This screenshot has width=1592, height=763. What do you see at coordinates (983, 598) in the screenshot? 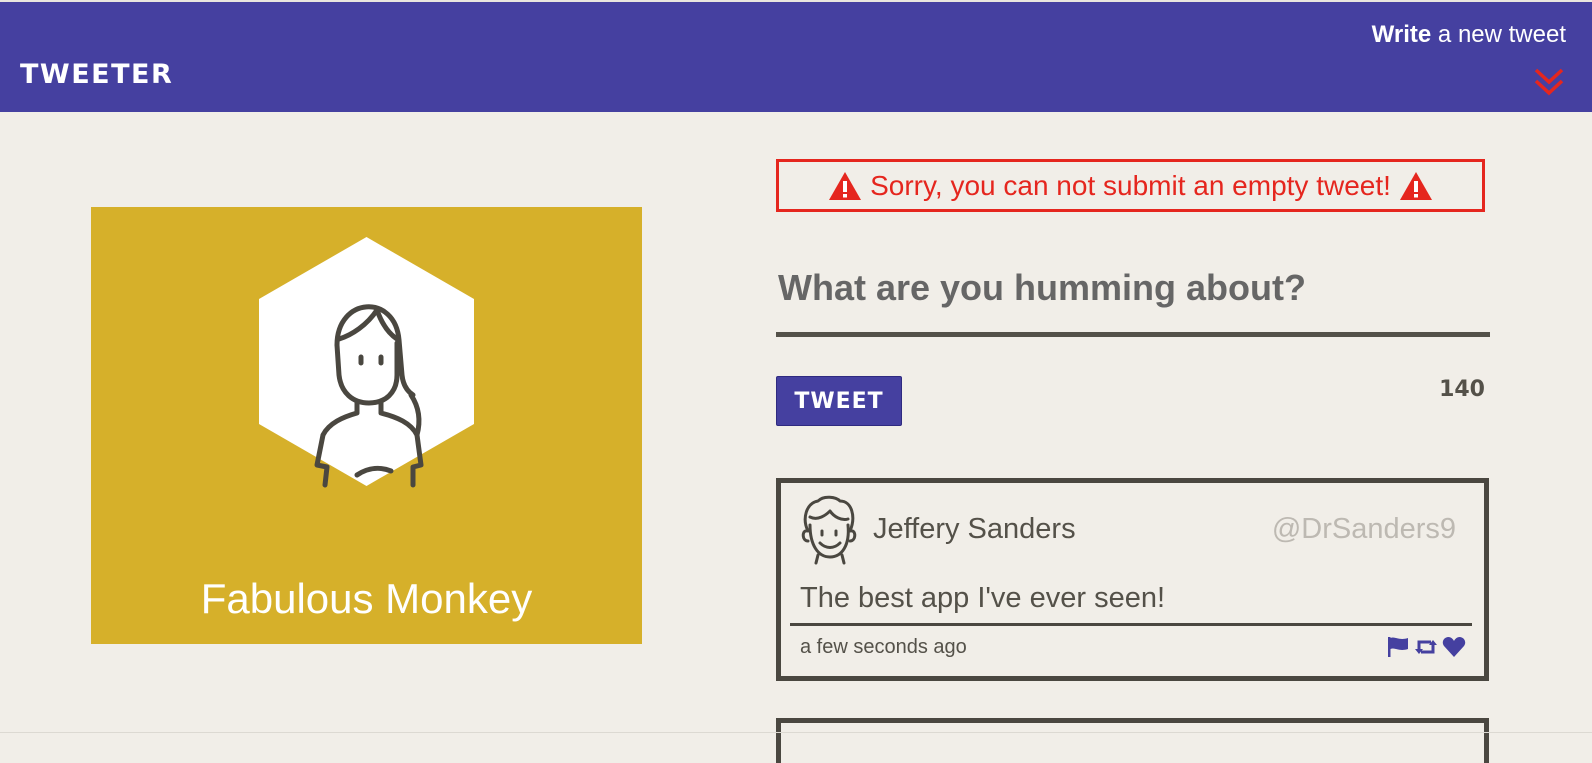
I see `tweet-text: The best app I've ever seen!` at bounding box center [983, 598].